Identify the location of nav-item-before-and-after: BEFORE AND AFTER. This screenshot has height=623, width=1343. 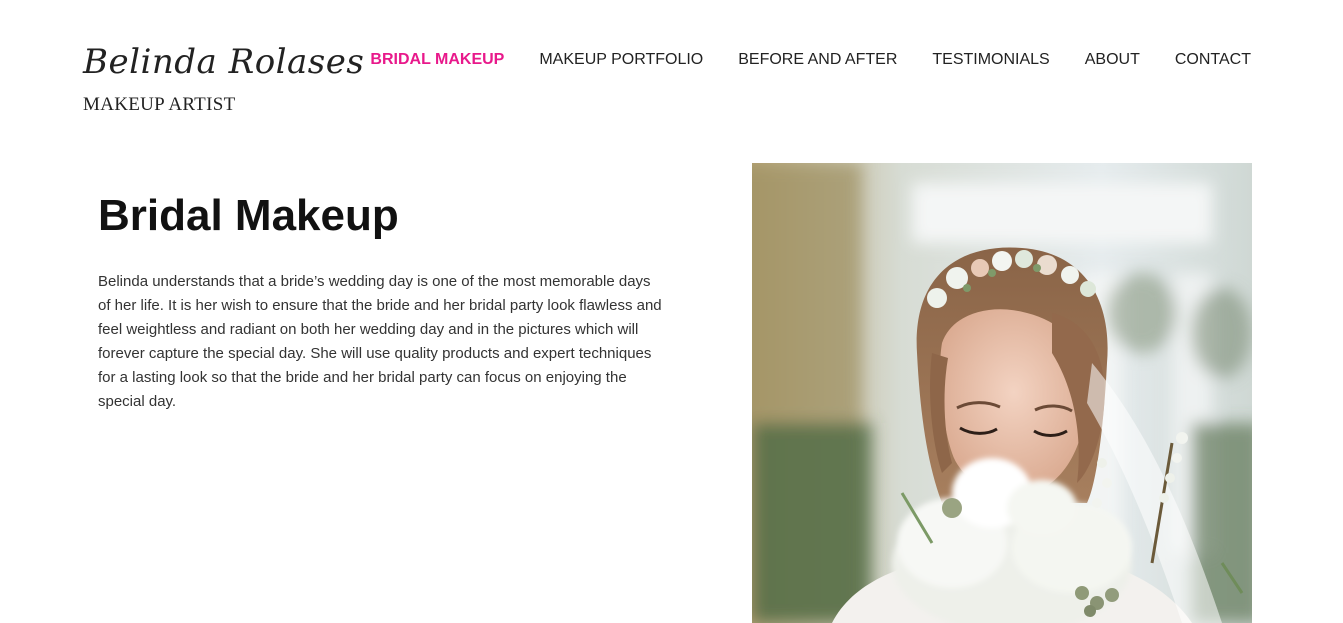
(817, 60).